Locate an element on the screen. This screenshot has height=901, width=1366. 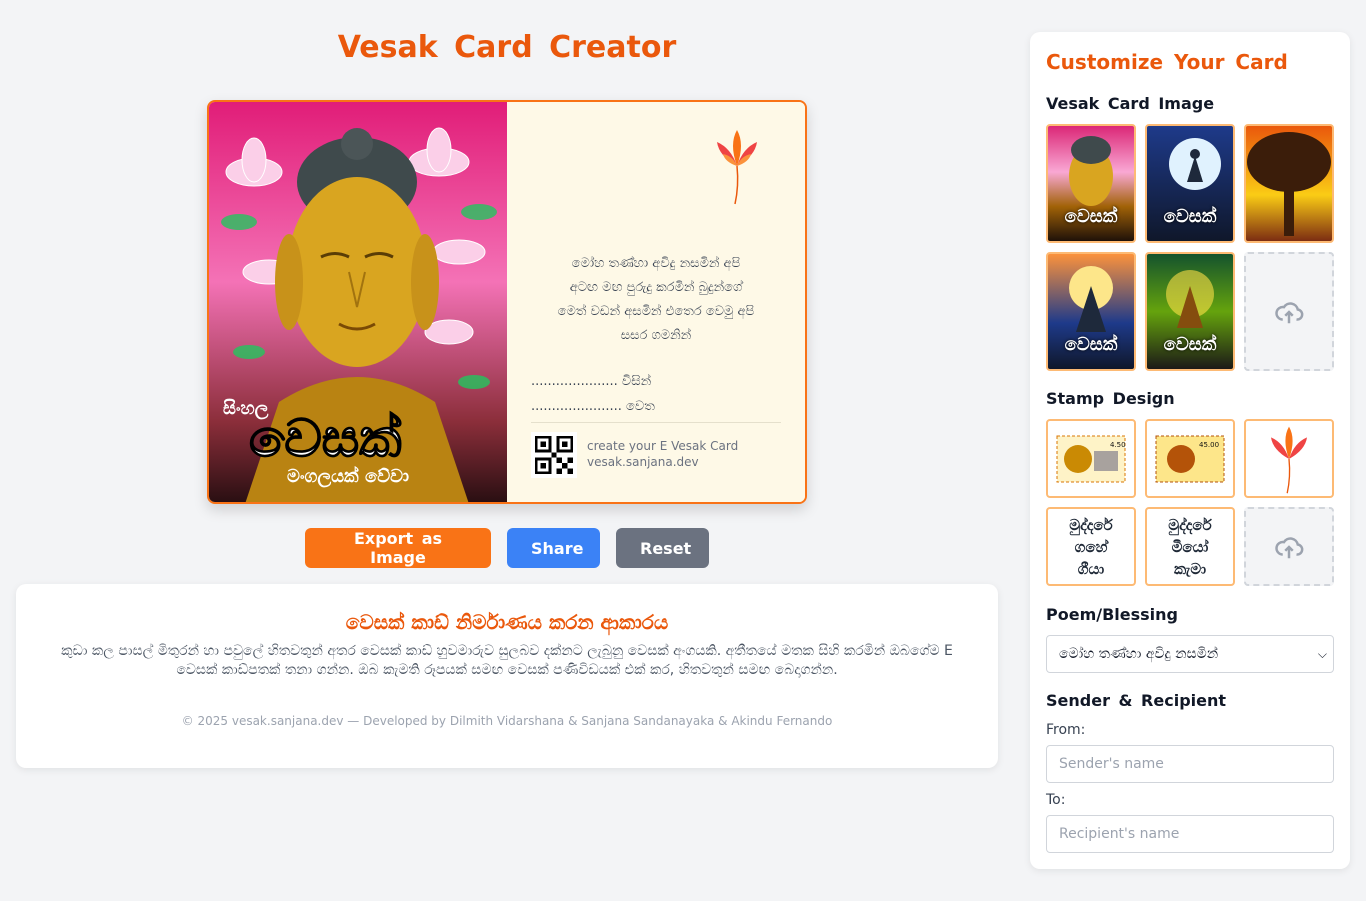
image-section-heading: Vesak Card Image is located at coordinates (1130, 103).